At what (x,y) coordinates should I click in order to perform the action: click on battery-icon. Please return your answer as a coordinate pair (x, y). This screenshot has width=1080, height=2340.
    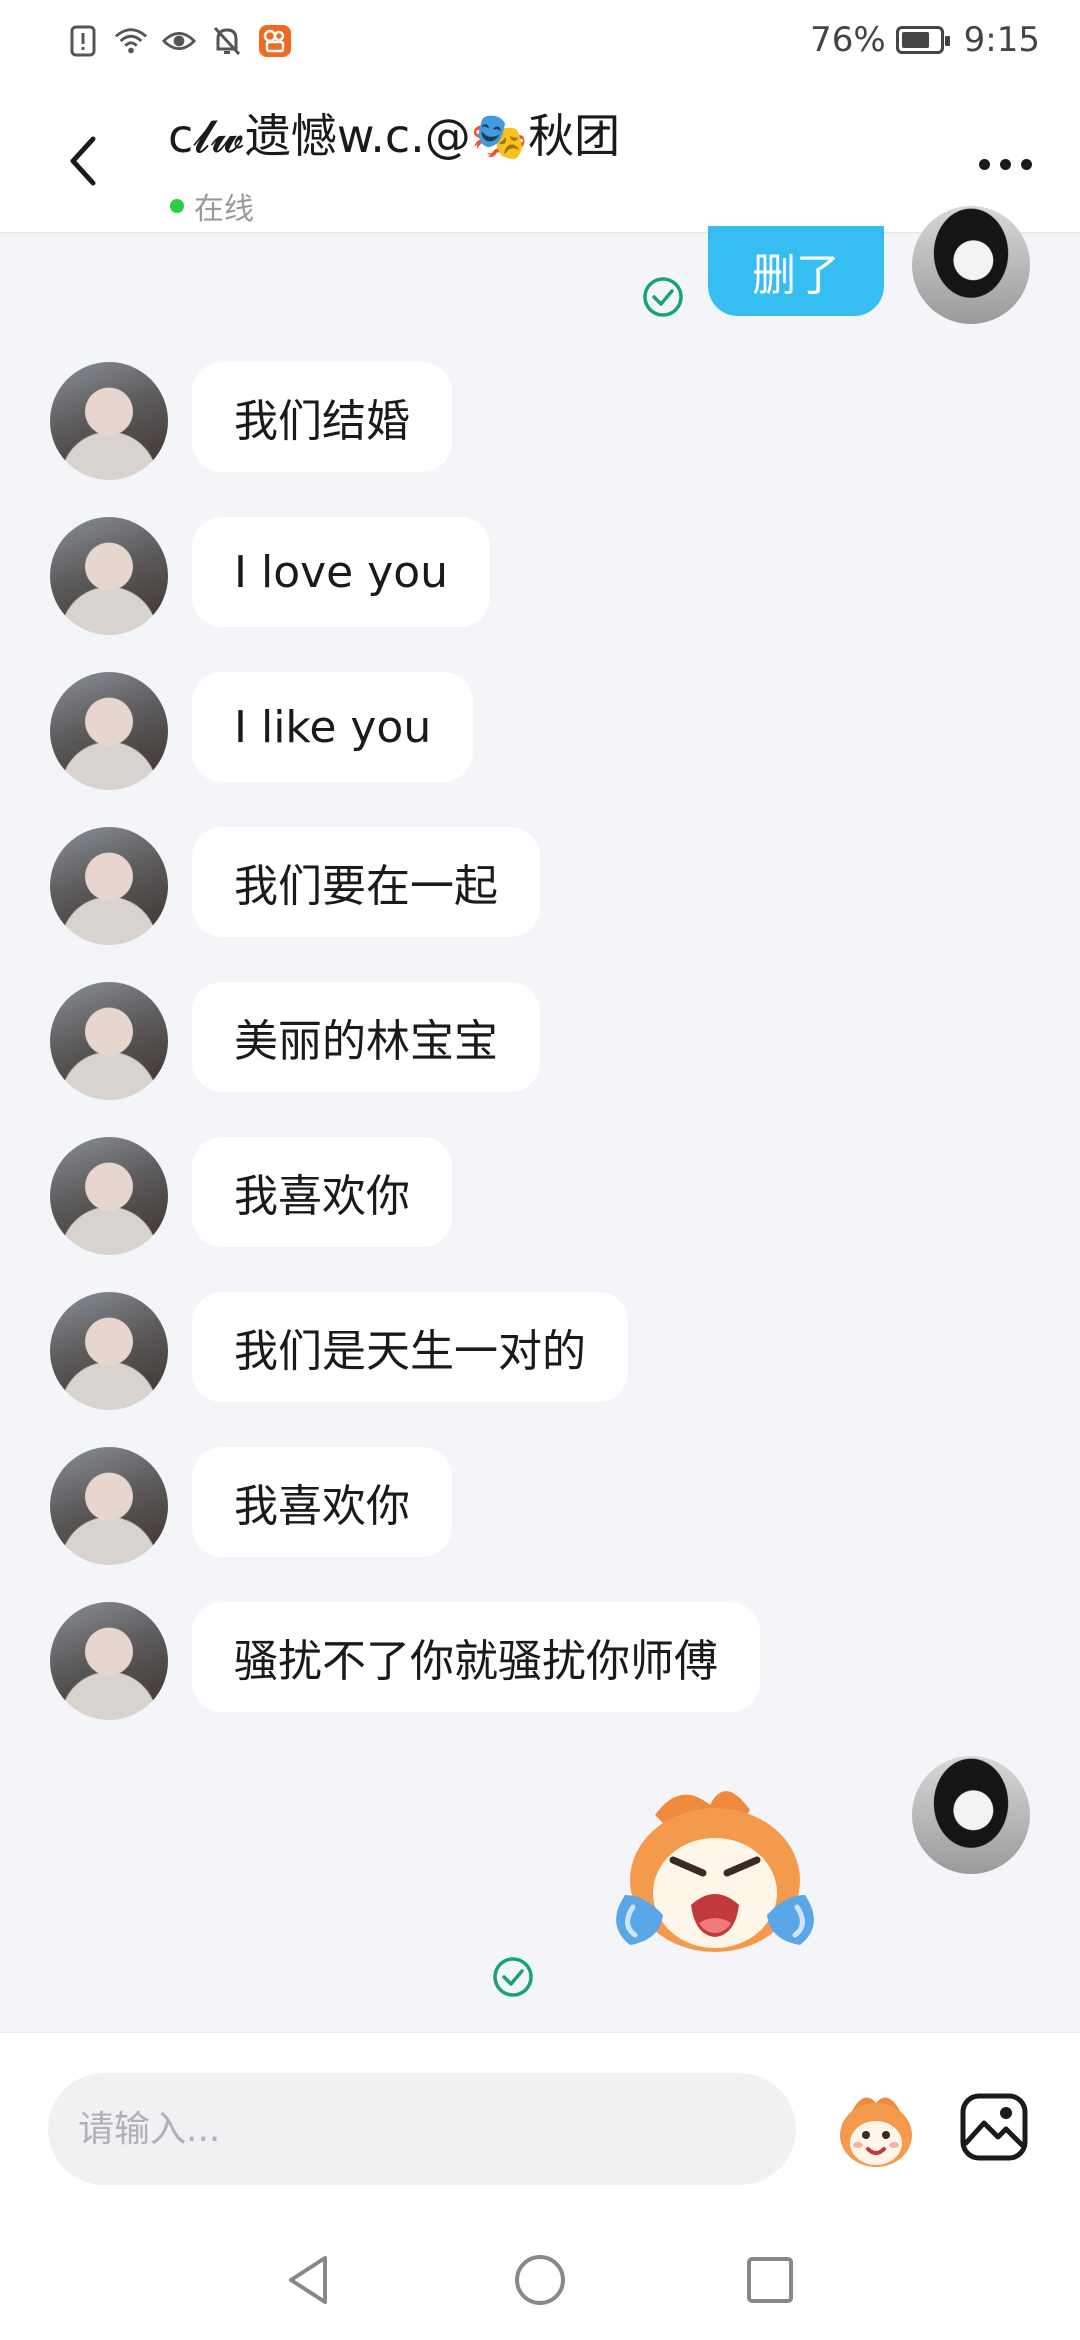
    Looking at the image, I should click on (922, 40).